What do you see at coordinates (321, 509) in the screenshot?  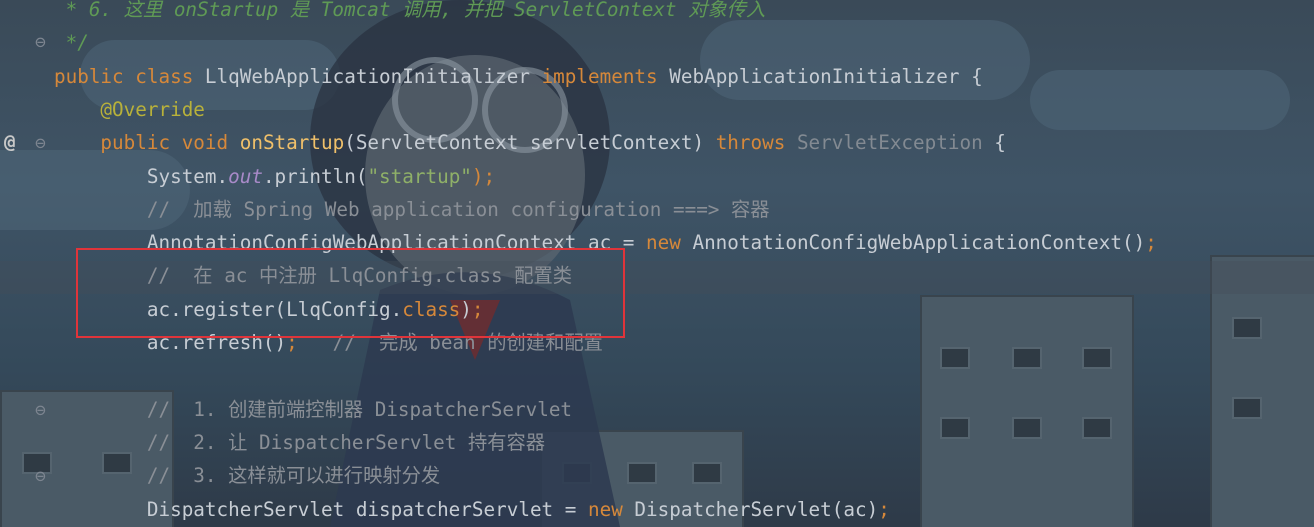 I see `code-token: DispatcherServlet dispatcherServlet =` at bounding box center [321, 509].